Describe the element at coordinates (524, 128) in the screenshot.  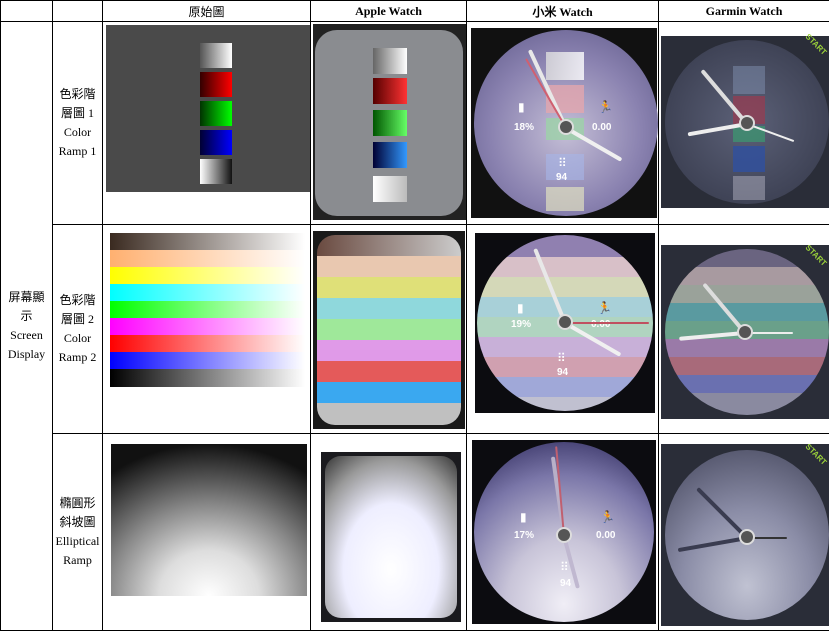
I see `battery-percent: 18%` at that location.